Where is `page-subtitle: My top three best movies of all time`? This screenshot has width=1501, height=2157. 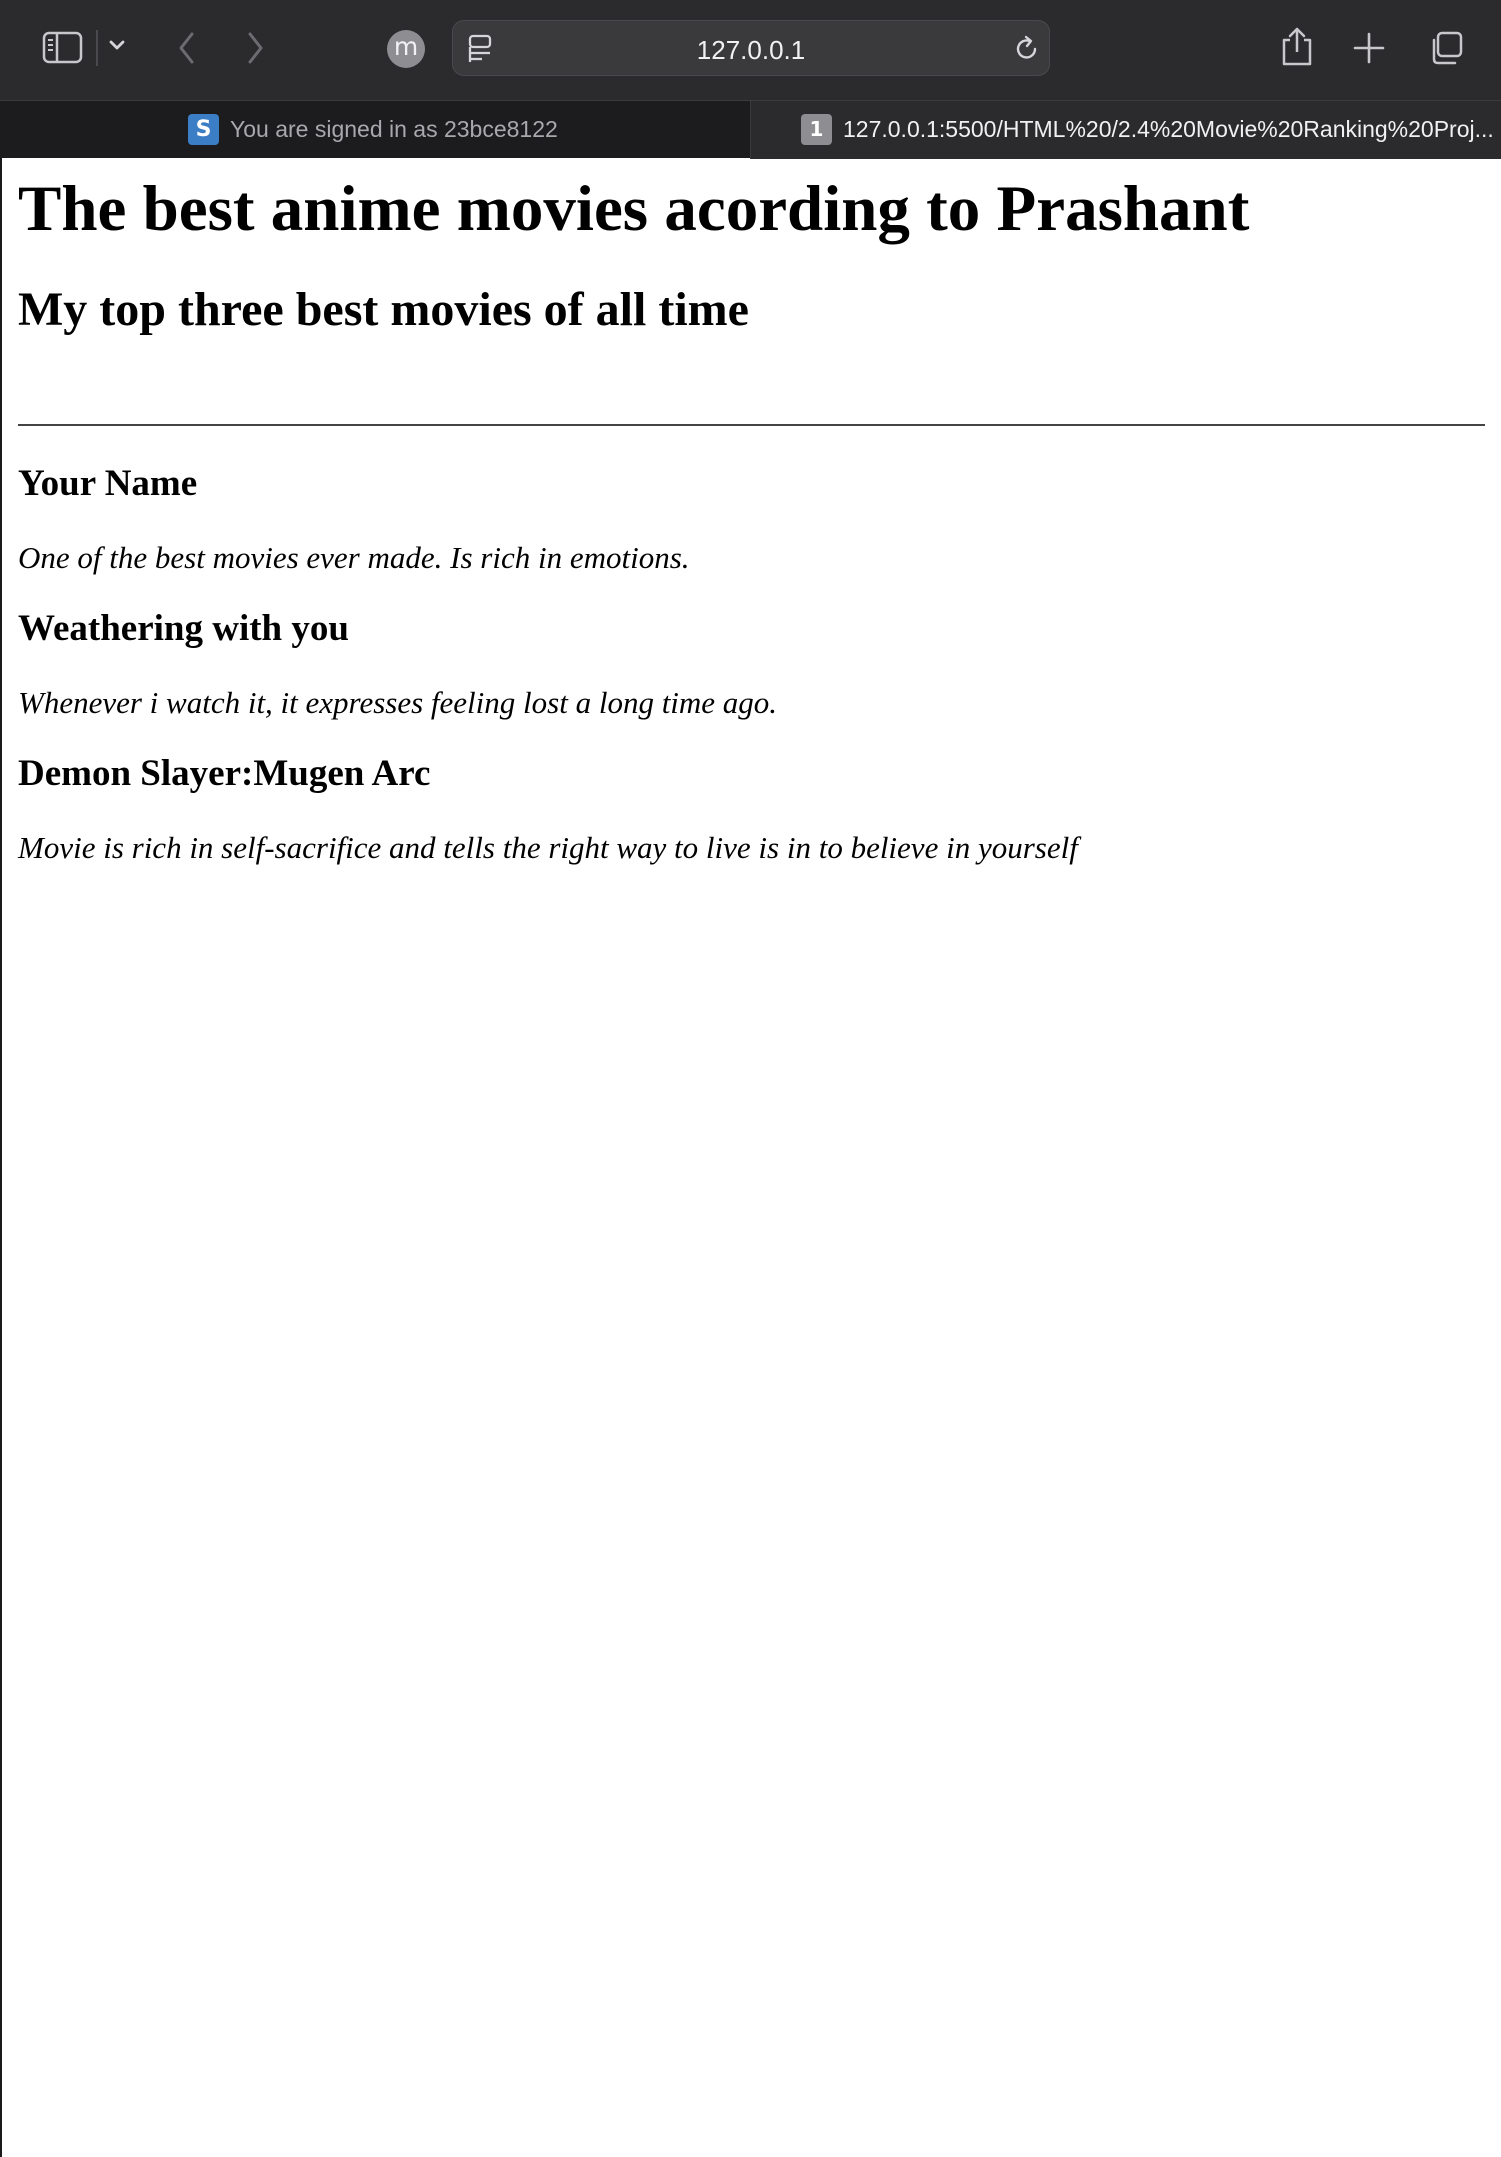
page-subtitle: My top three best movies of all time is located at coordinates (383, 309).